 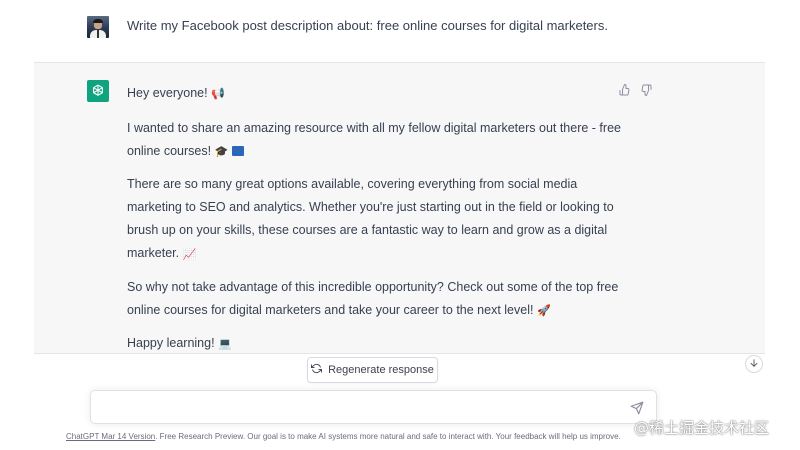 I want to click on regenerate-label: Regenerate response, so click(x=381, y=370).